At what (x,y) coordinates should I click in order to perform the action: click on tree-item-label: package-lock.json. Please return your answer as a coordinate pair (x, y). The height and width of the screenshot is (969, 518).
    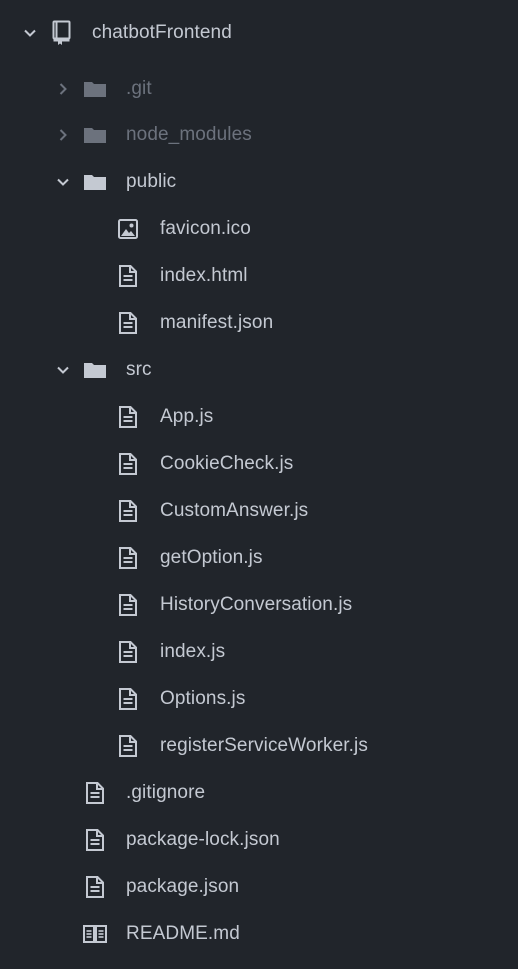
    Looking at the image, I should click on (203, 839).